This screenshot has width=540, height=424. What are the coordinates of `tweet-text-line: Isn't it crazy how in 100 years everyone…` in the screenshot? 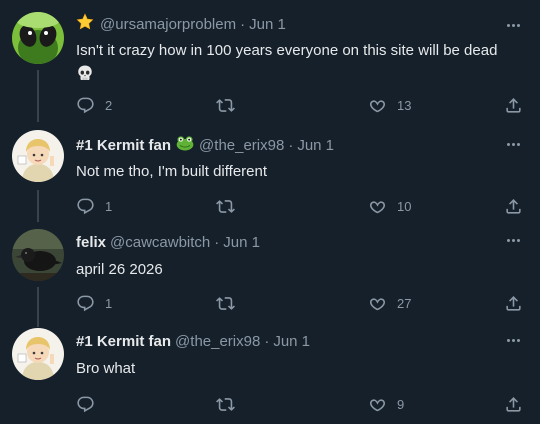 It's located at (287, 50).